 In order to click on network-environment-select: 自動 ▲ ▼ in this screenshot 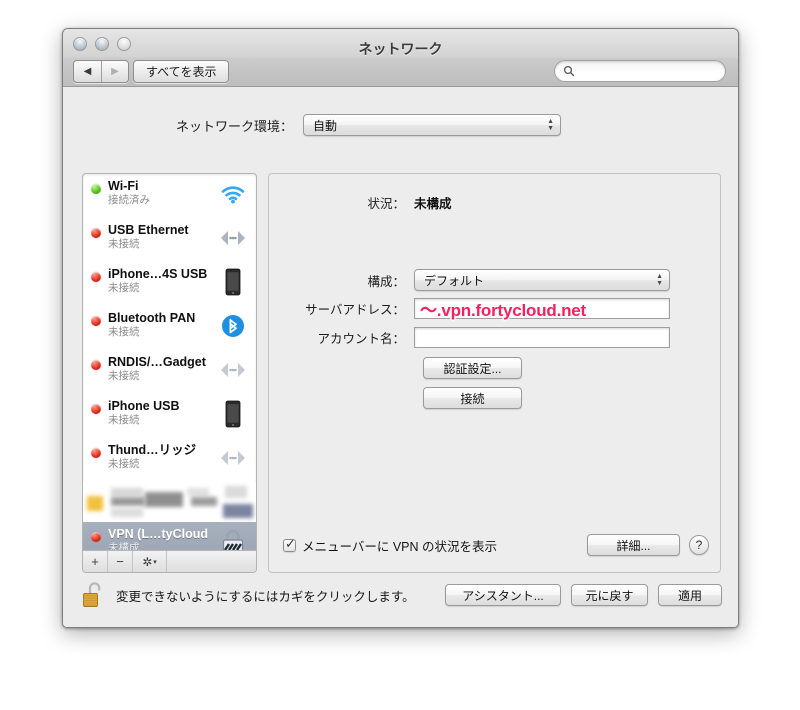, I will do `click(432, 125)`.